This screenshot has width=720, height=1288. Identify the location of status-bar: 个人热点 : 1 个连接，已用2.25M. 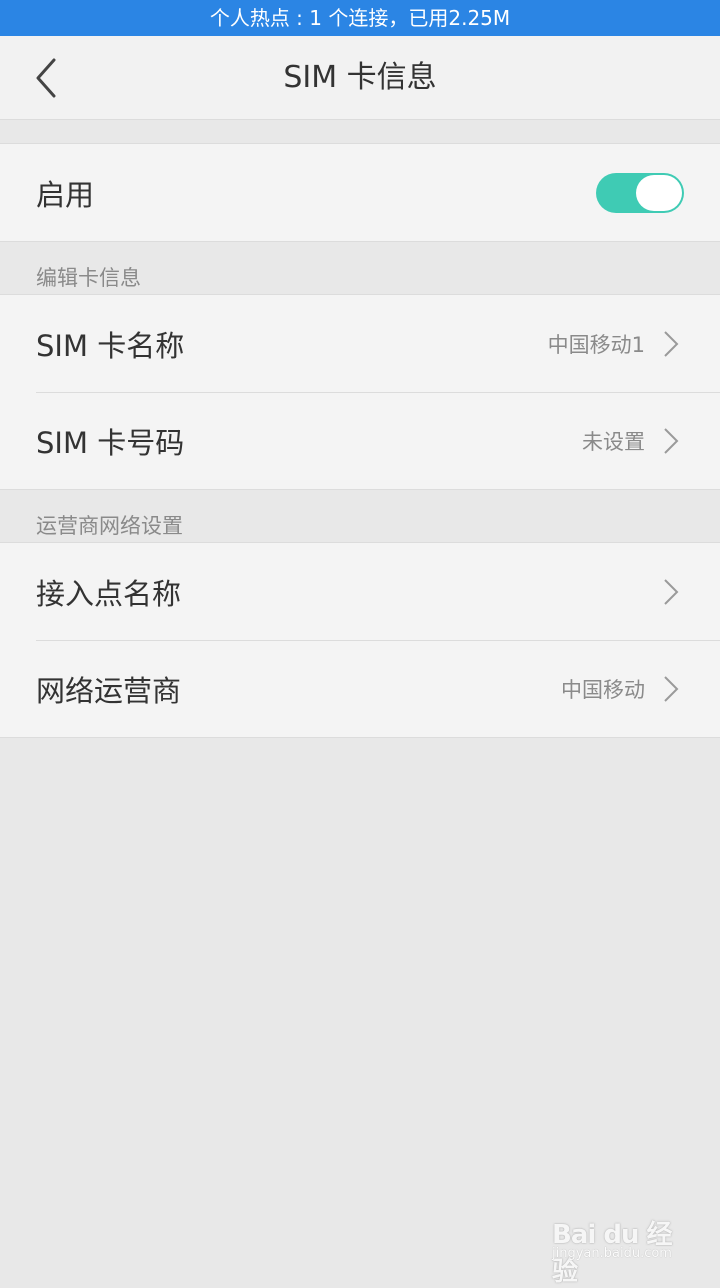
(360, 18).